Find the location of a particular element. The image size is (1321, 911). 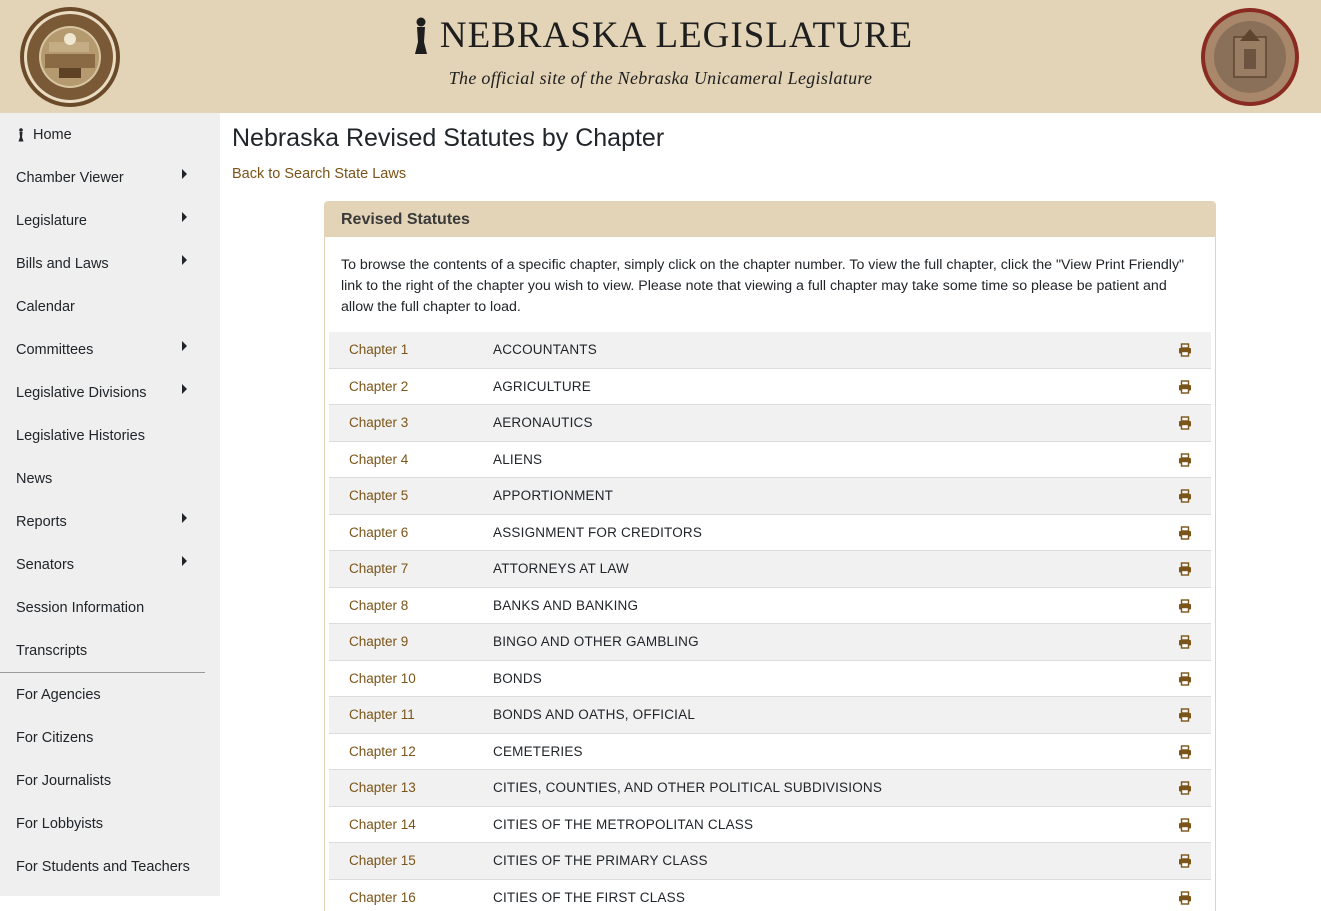

chapter-number-link: Chapter 4 is located at coordinates (378, 459).